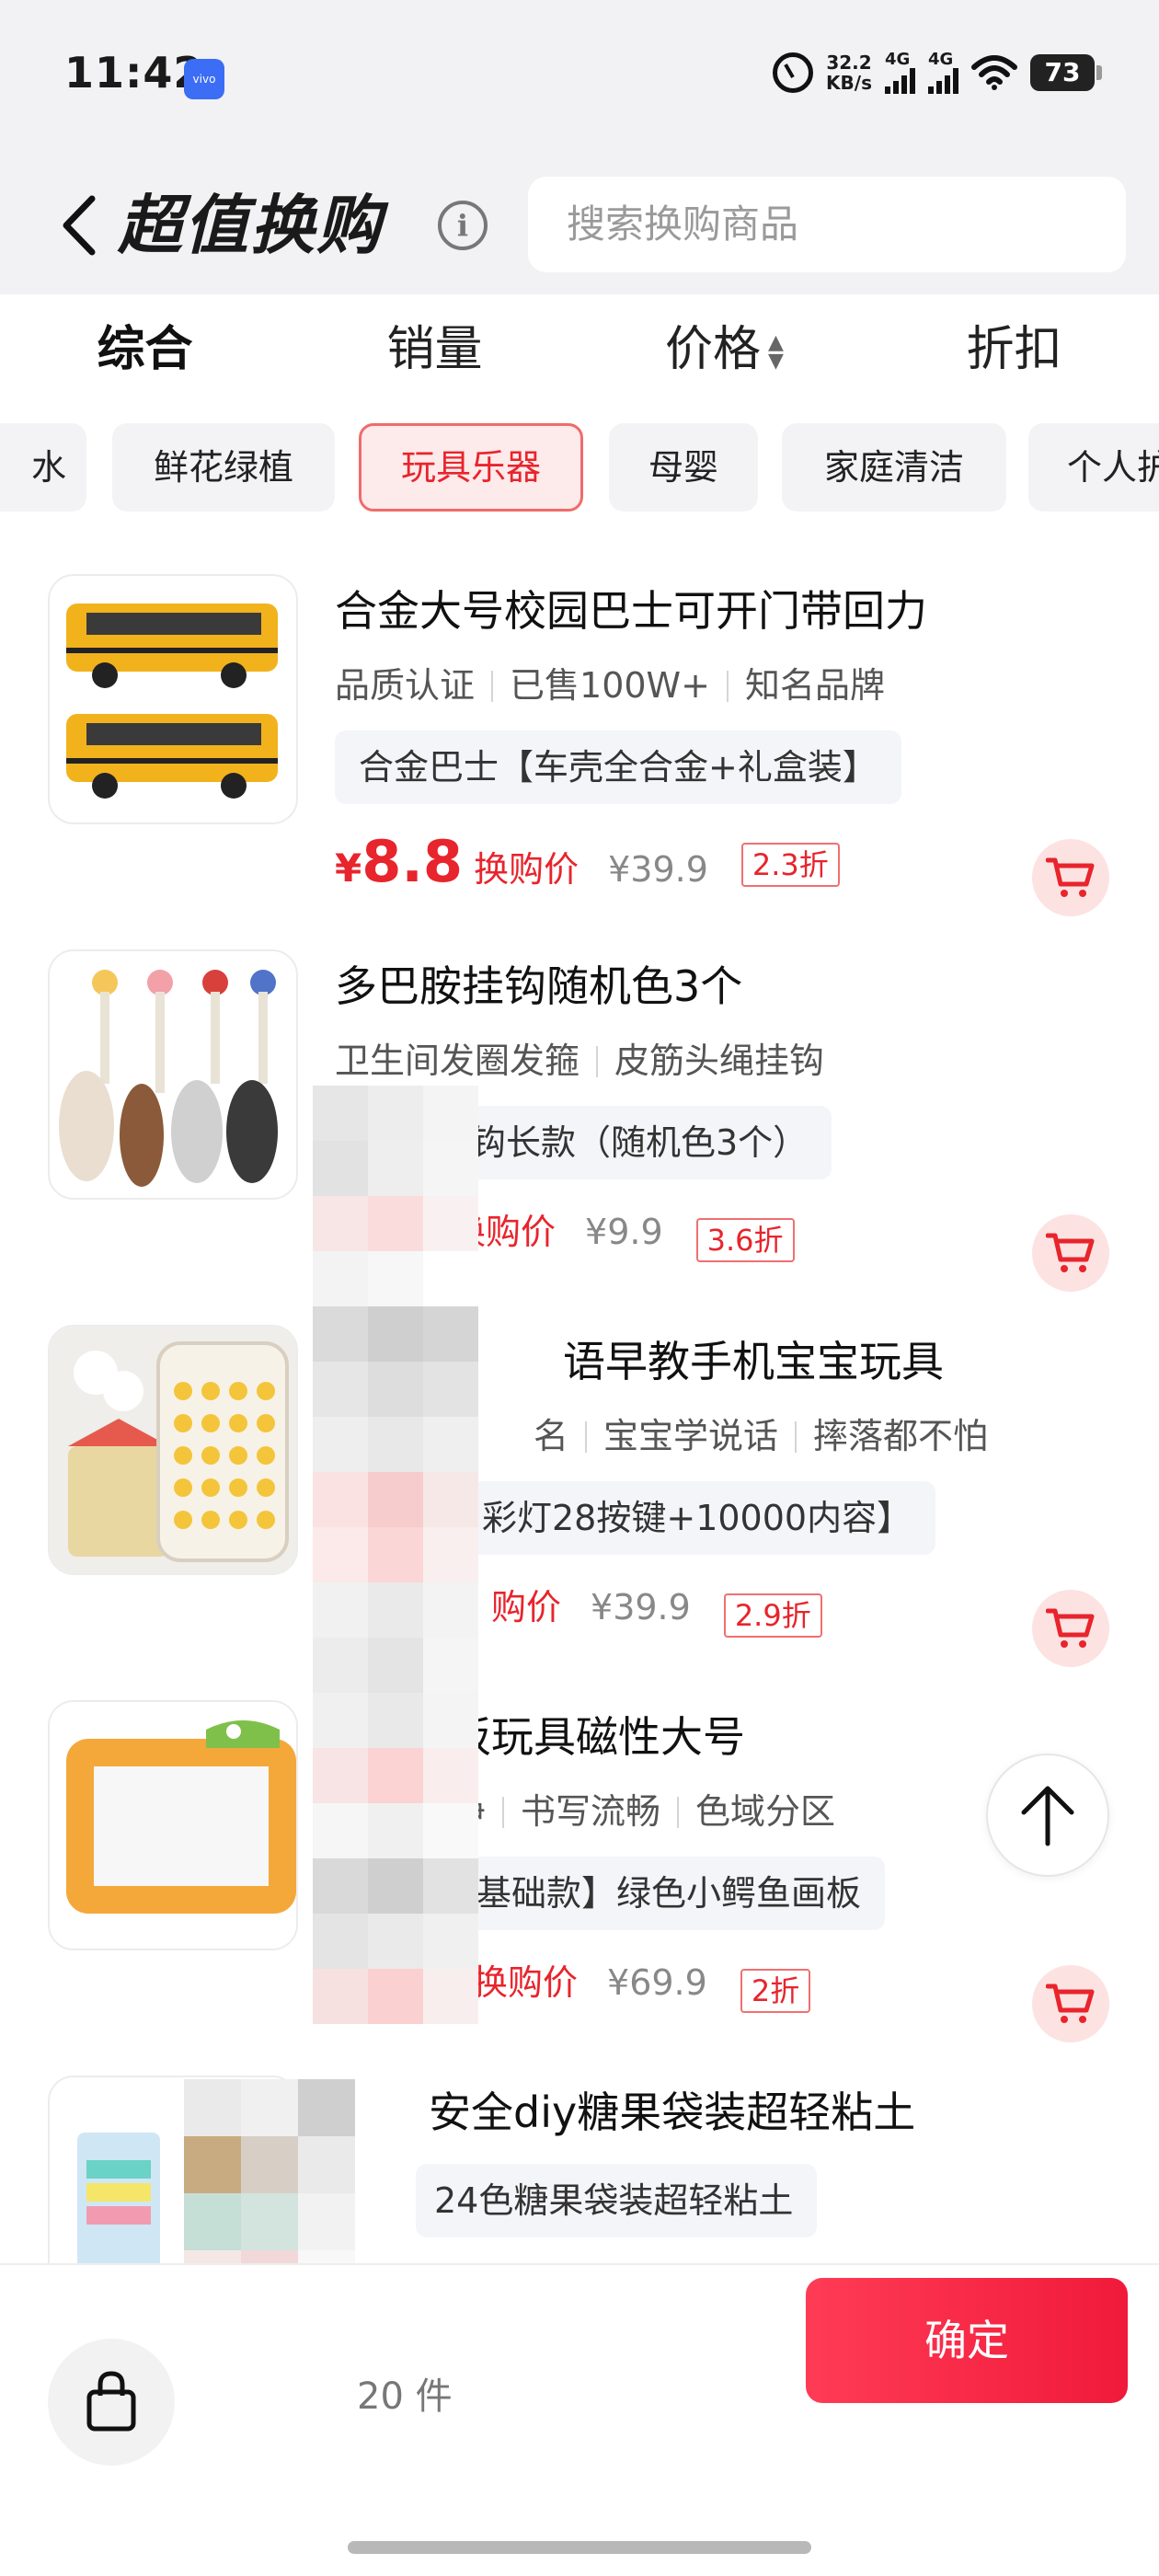 The image size is (1159, 2576). What do you see at coordinates (672, 2112) in the screenshot?
I see `product-title: 安全diy糖果袋装超轻粘土` at bounding box center [672, 2112].